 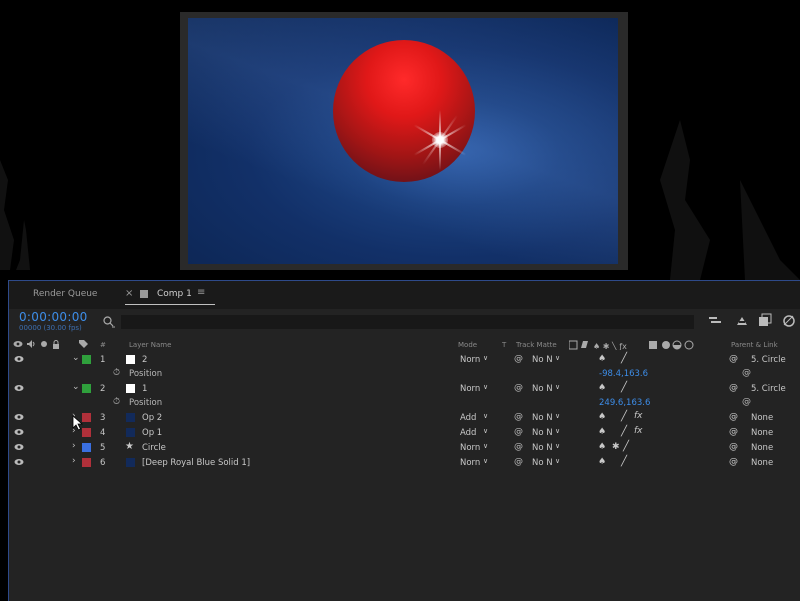 What do you see at coordinates (765, 319) in the screenshot?
I see `frame-blending-icon` at bounding box center [765, 319].